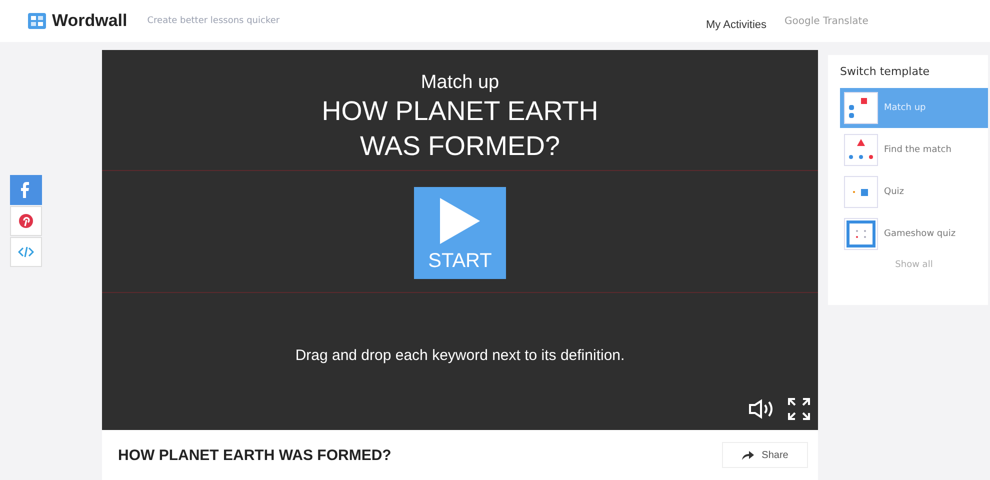 This screenshot has width=990, height=480. I want to click on template-item: Find the match, so click(914, 150).